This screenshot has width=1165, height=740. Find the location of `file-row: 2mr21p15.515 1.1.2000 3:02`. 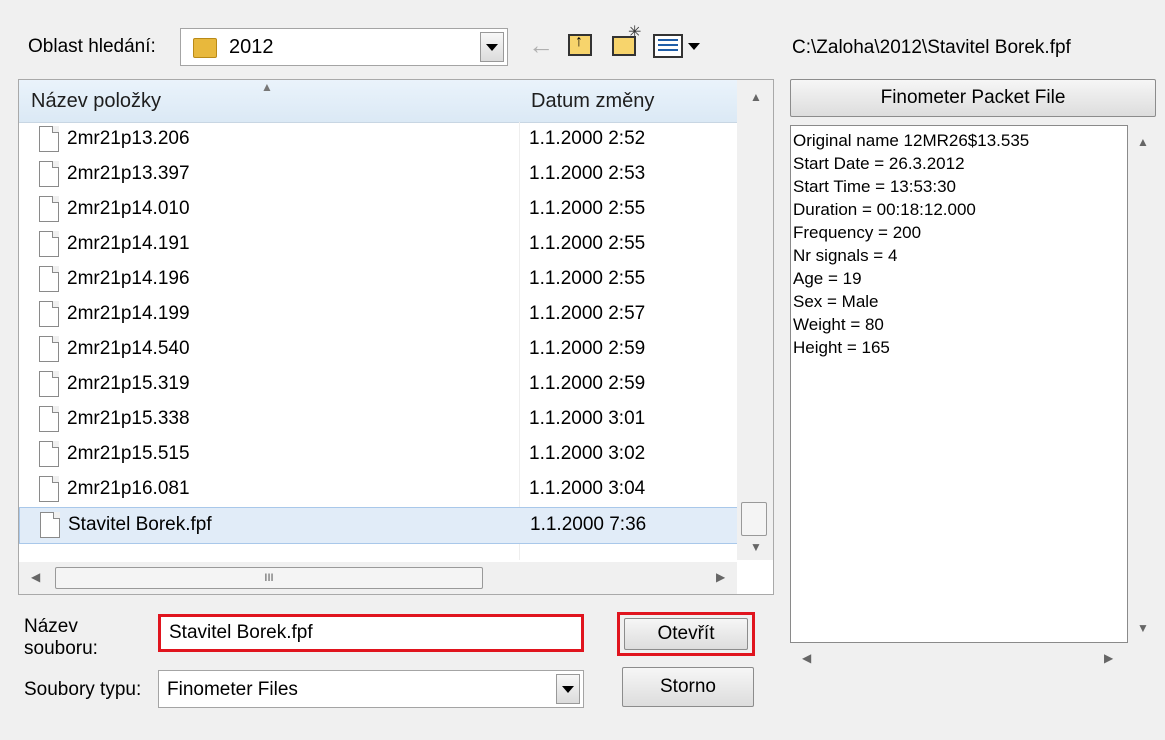

file-row: 2mr21p15.515 1.1.2000 3:02 is located at coordinates (377, 454).